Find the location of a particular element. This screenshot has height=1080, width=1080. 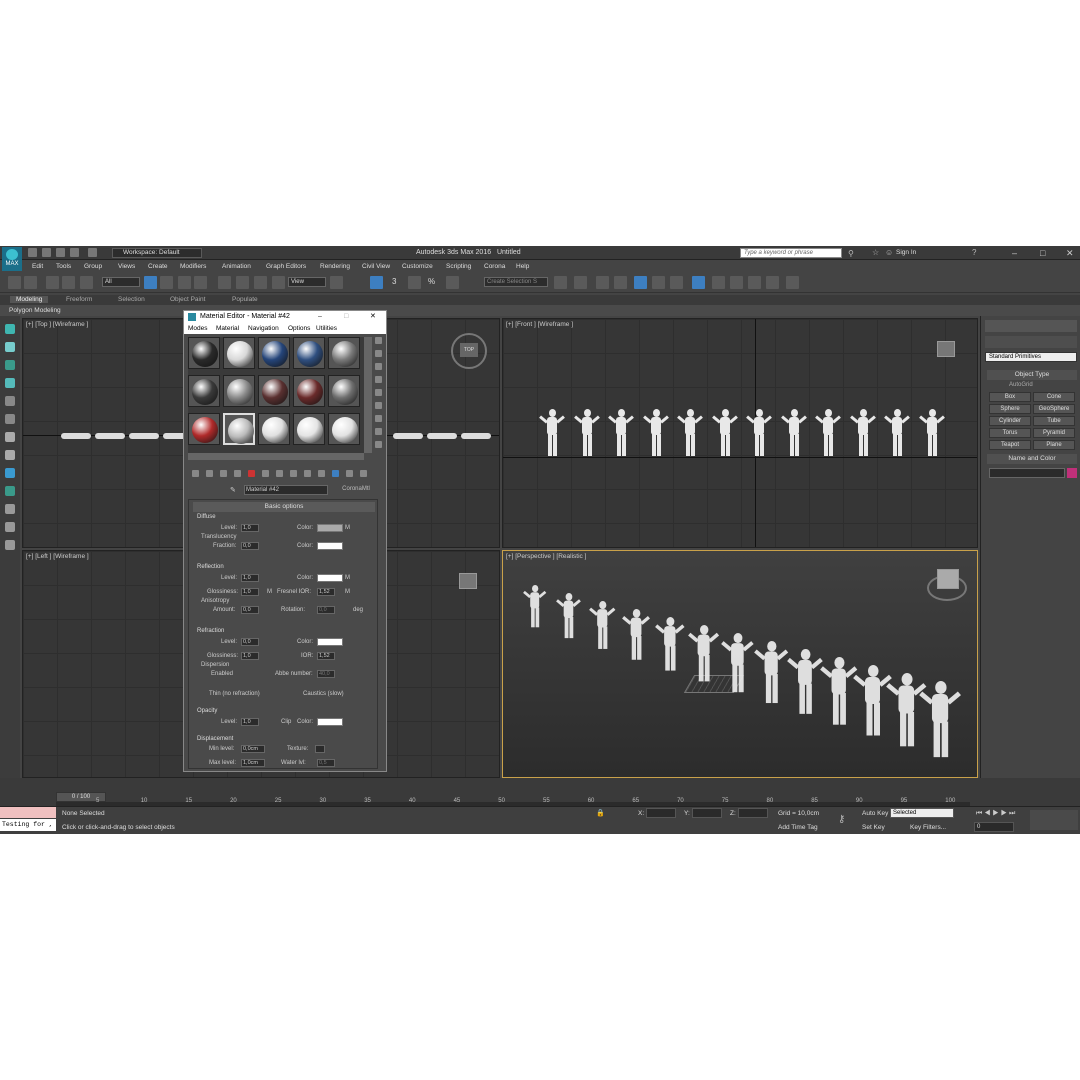

rotate-icon is located at coordinates (242, 282).